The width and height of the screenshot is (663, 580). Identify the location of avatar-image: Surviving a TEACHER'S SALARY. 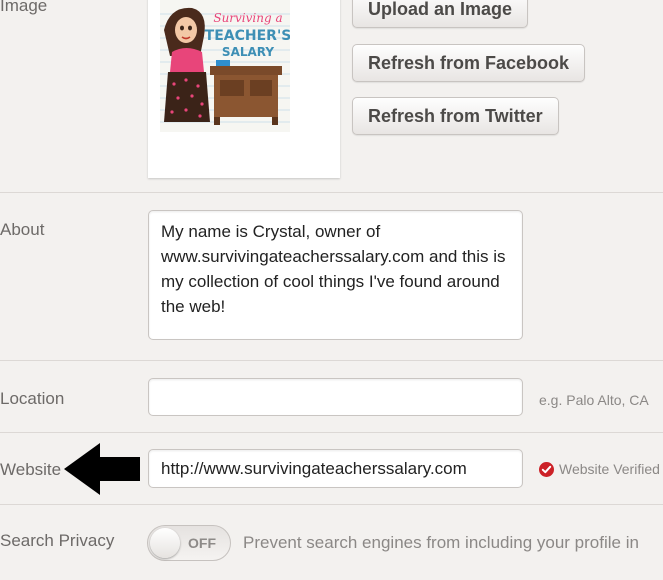
(225, 66).